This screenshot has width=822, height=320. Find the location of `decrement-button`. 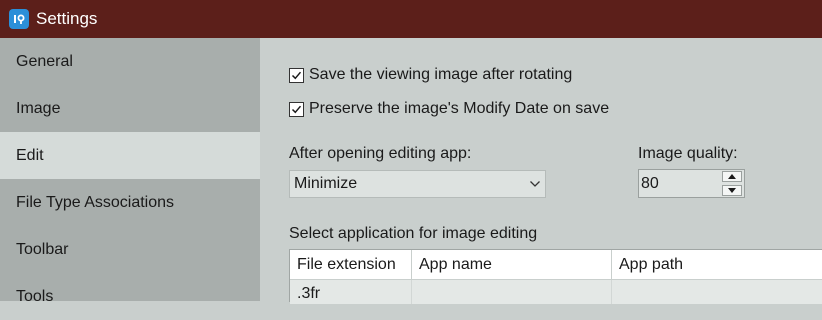

decrement-button is located at coordinates (732, 190).